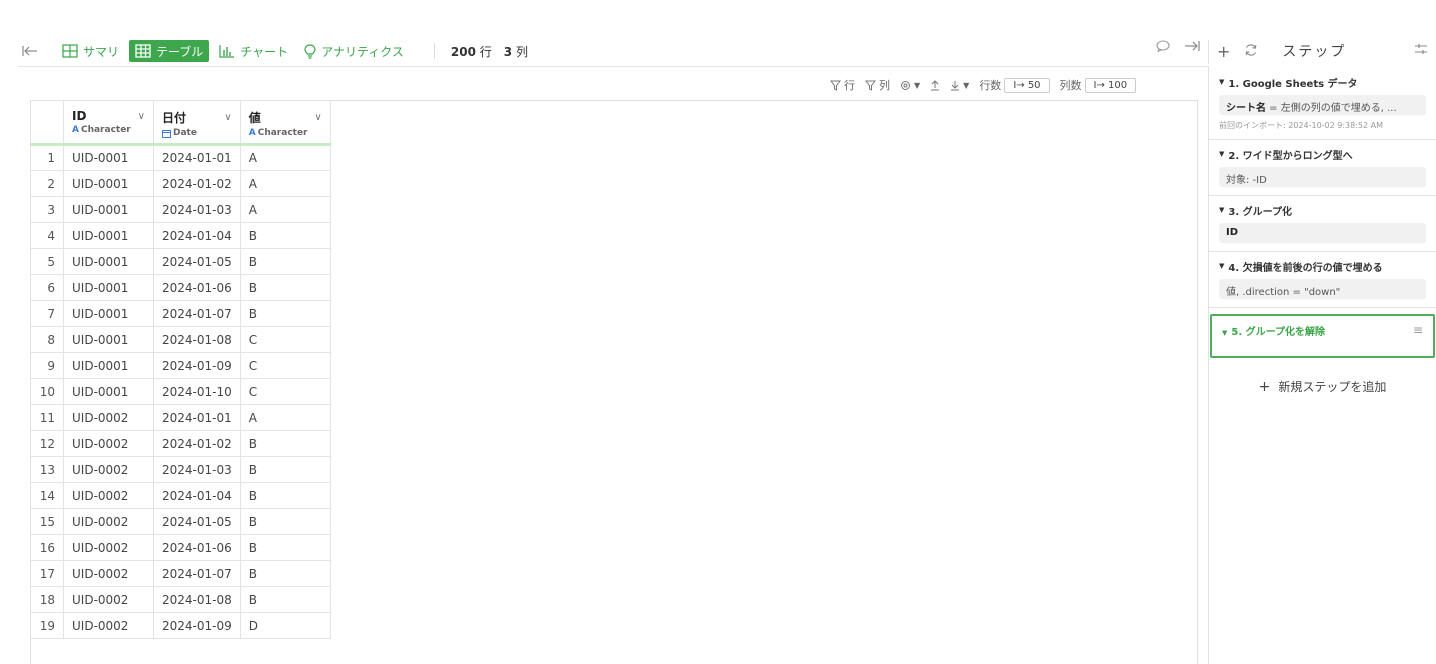 This screenshot has height=664, width=1436. What do you see at coordinates (877, 85) in the screenshot?
I see `column-filter-button: 列` at bounding box center [877, 85].